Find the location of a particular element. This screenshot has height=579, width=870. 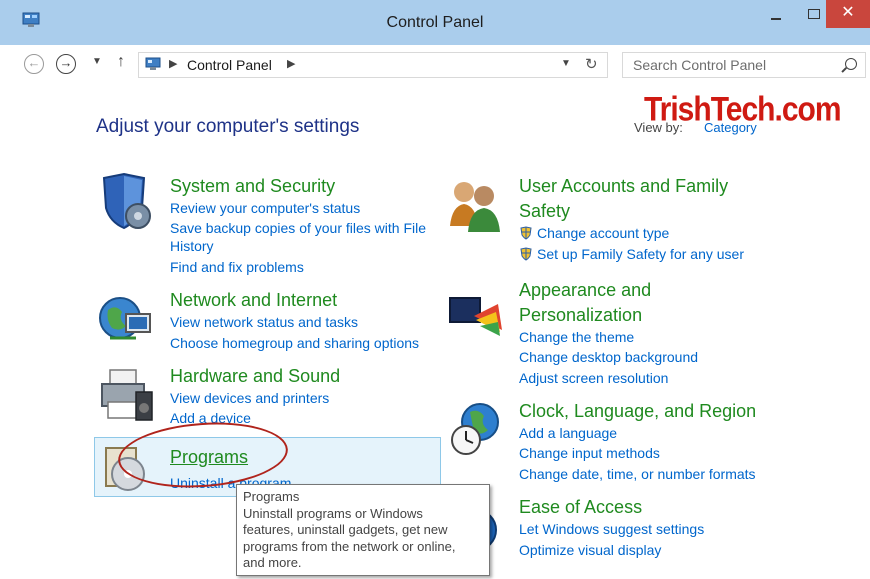

link-date-time-formats: Change date, time, or number formats is located at coordinates (637, 474).